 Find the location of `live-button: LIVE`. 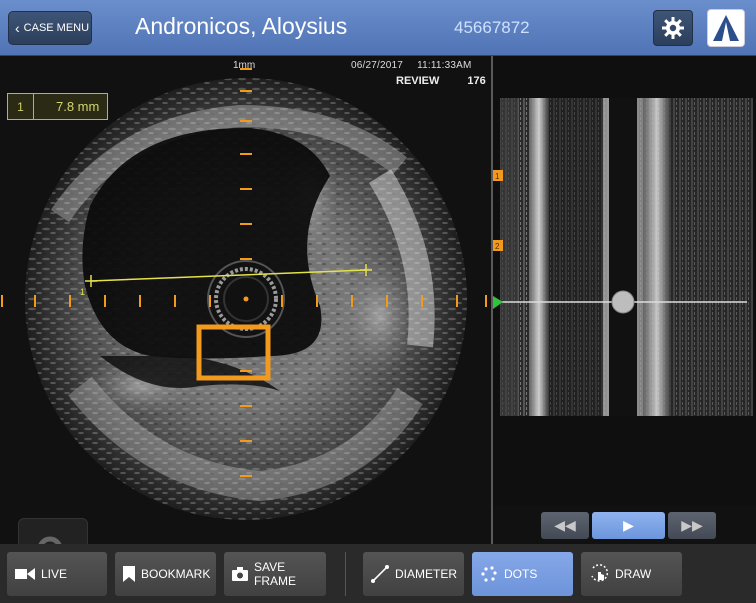

live-button: LIVE is located at coordinates (57, 574).